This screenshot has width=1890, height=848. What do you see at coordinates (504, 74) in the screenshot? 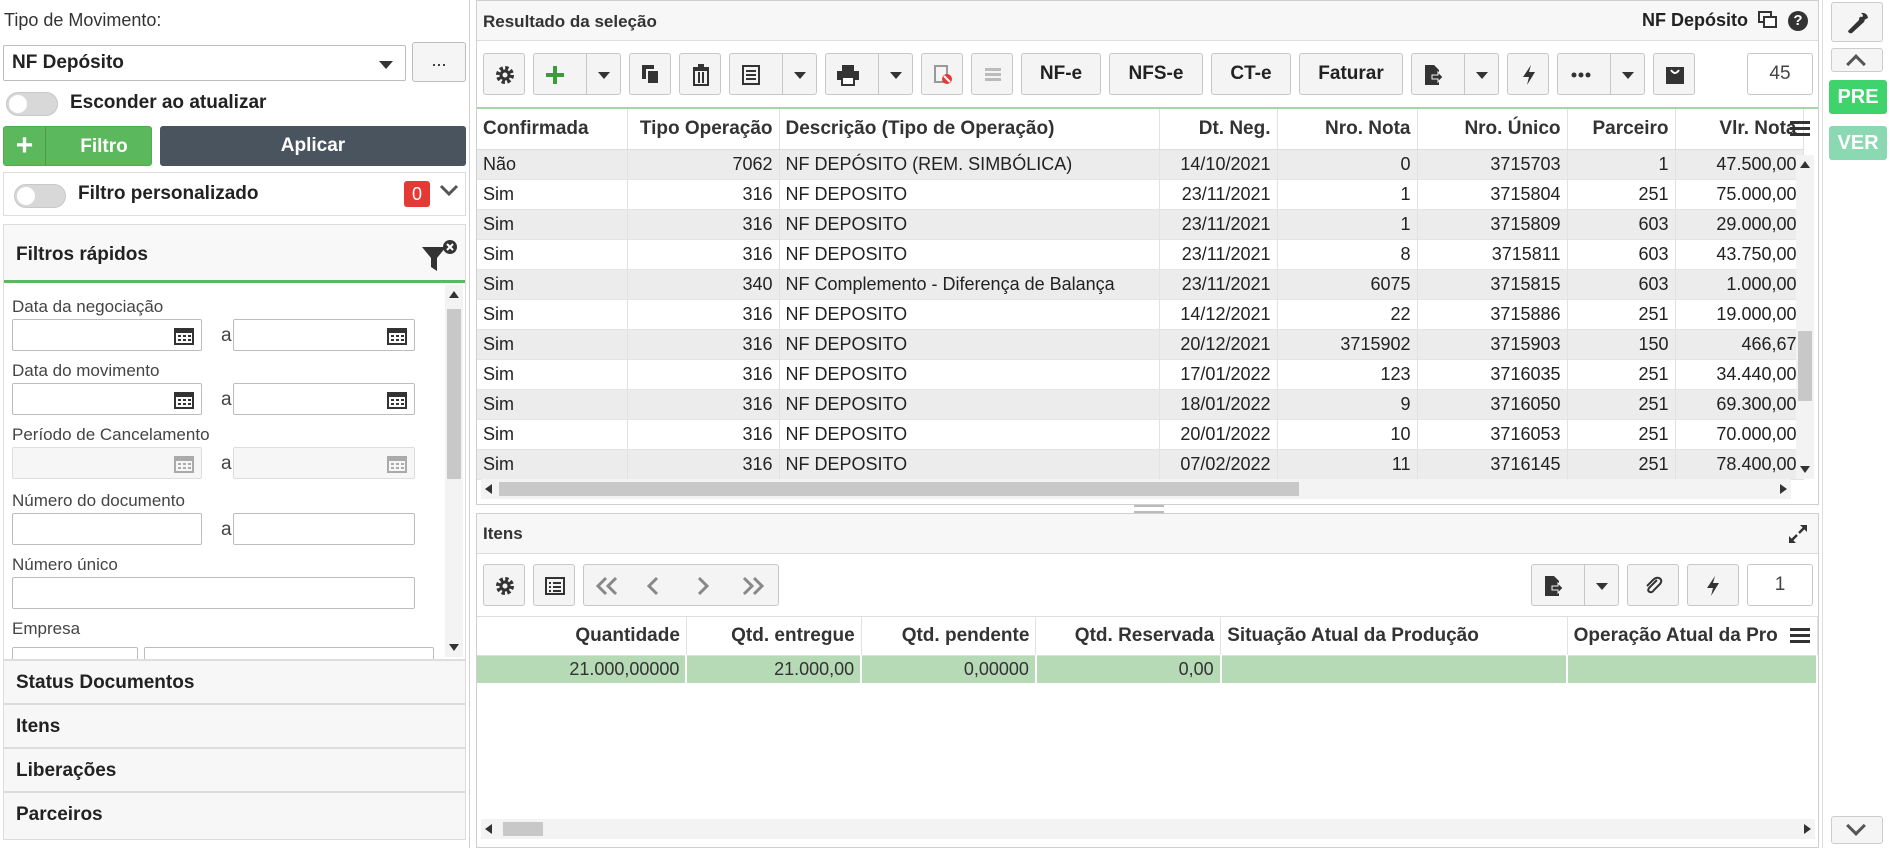
I see `settings-button` at bounding box center [504, 74].